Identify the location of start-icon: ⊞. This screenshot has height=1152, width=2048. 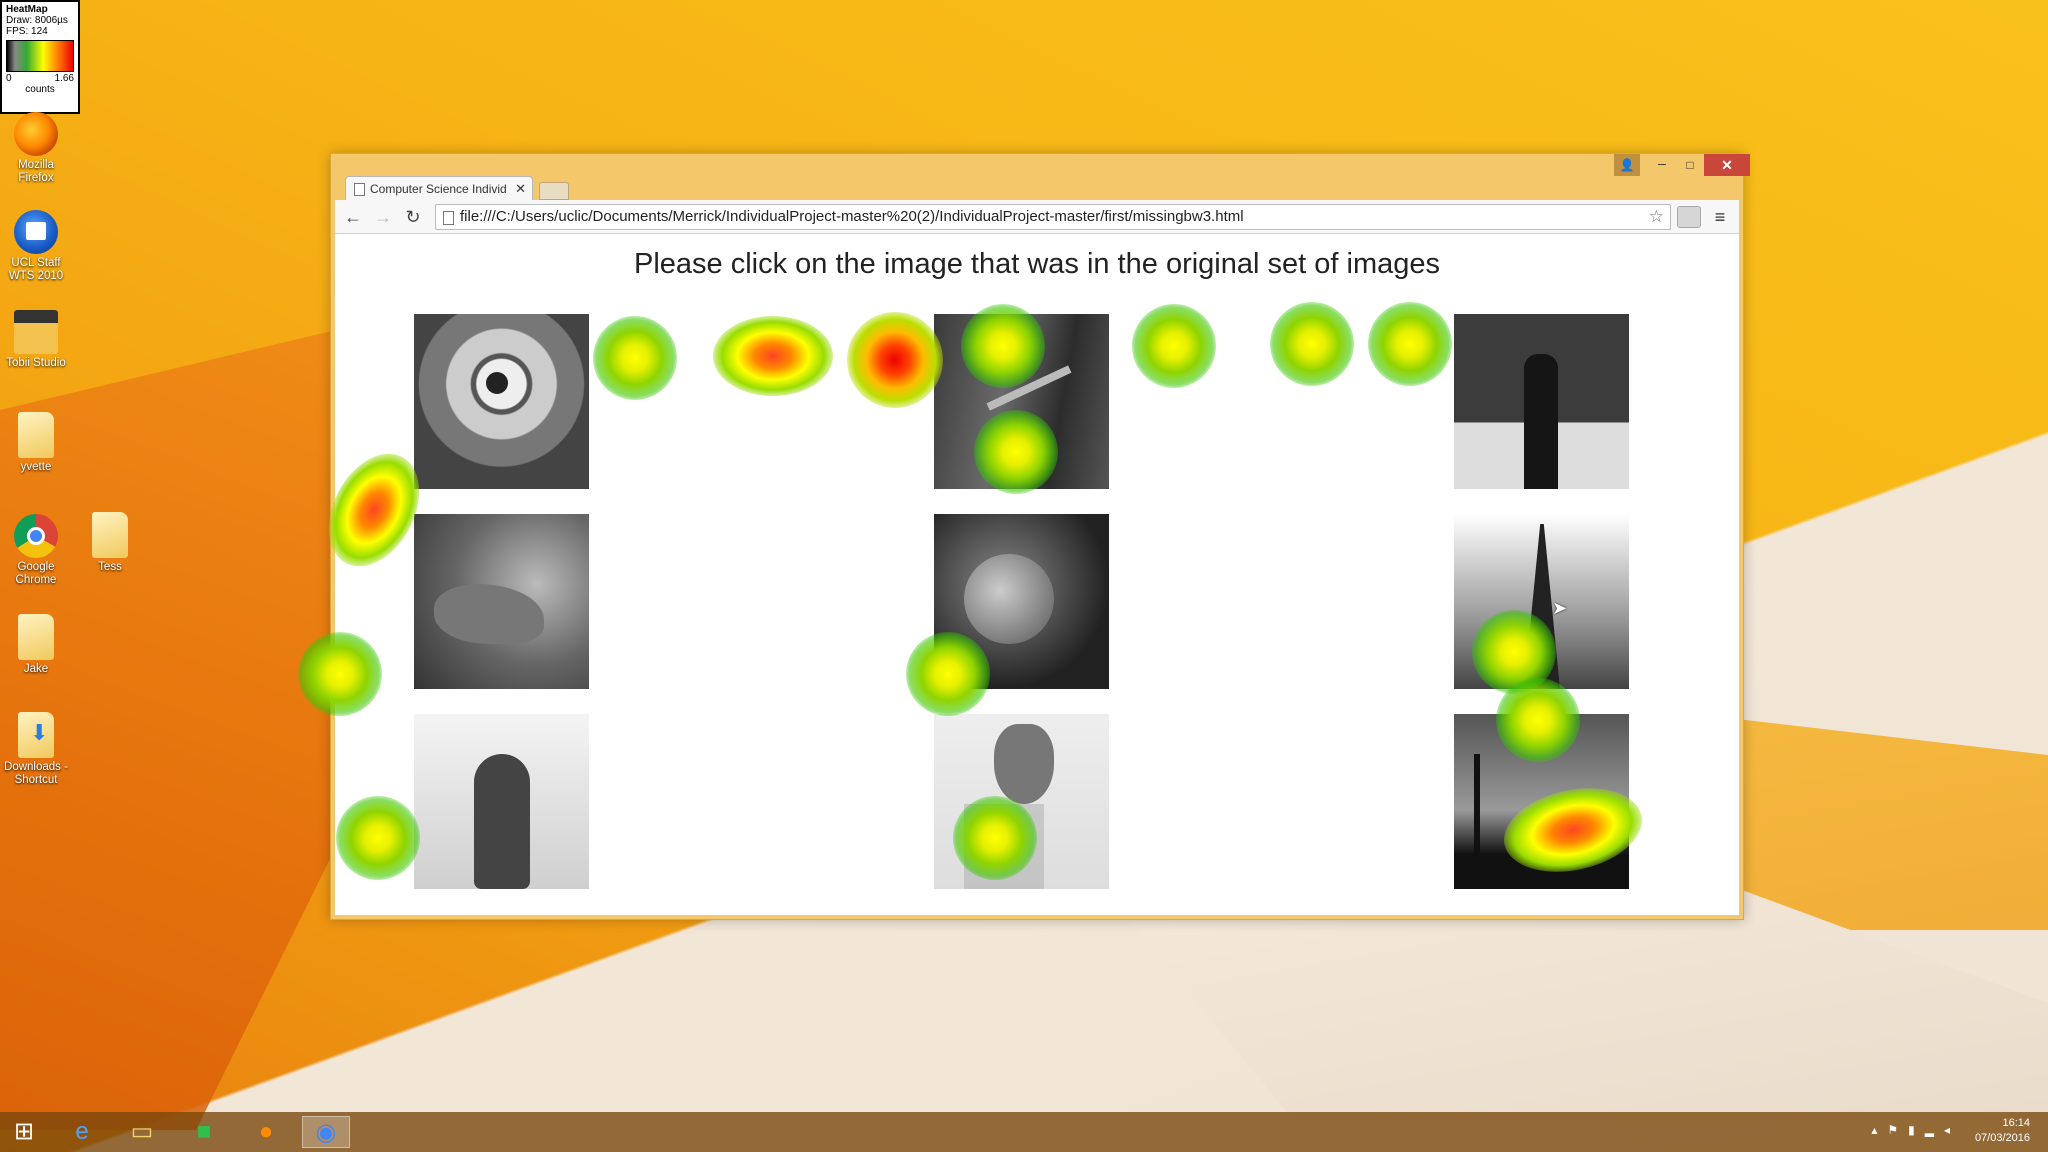
(24, 1132).